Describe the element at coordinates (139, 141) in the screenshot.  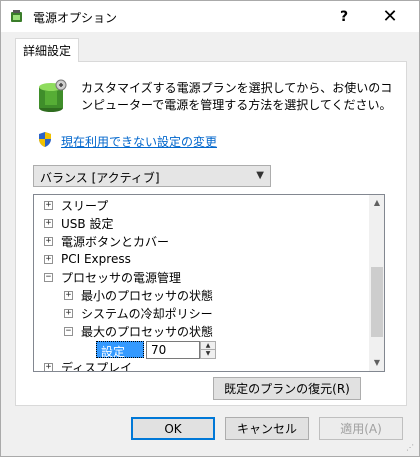
I see `change-unavailable-settings-link: 現在利用できない設定の変更` at that location.